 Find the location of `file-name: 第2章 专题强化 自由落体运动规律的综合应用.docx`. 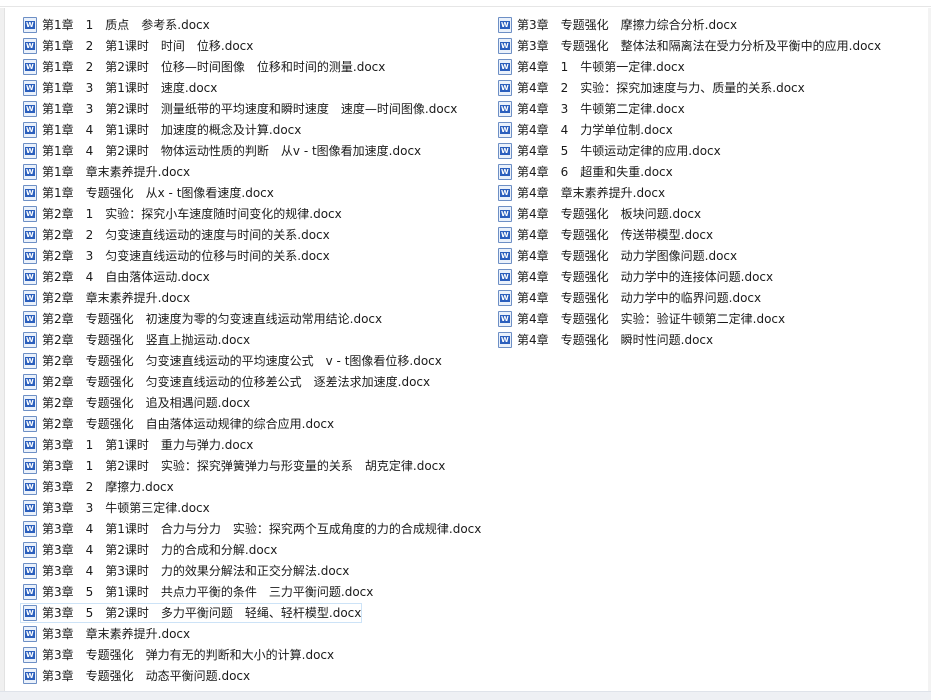

file-name: 第2章 专题强化 自由落体运动规律的综合应用.docx is located at coordinates (188, 424).